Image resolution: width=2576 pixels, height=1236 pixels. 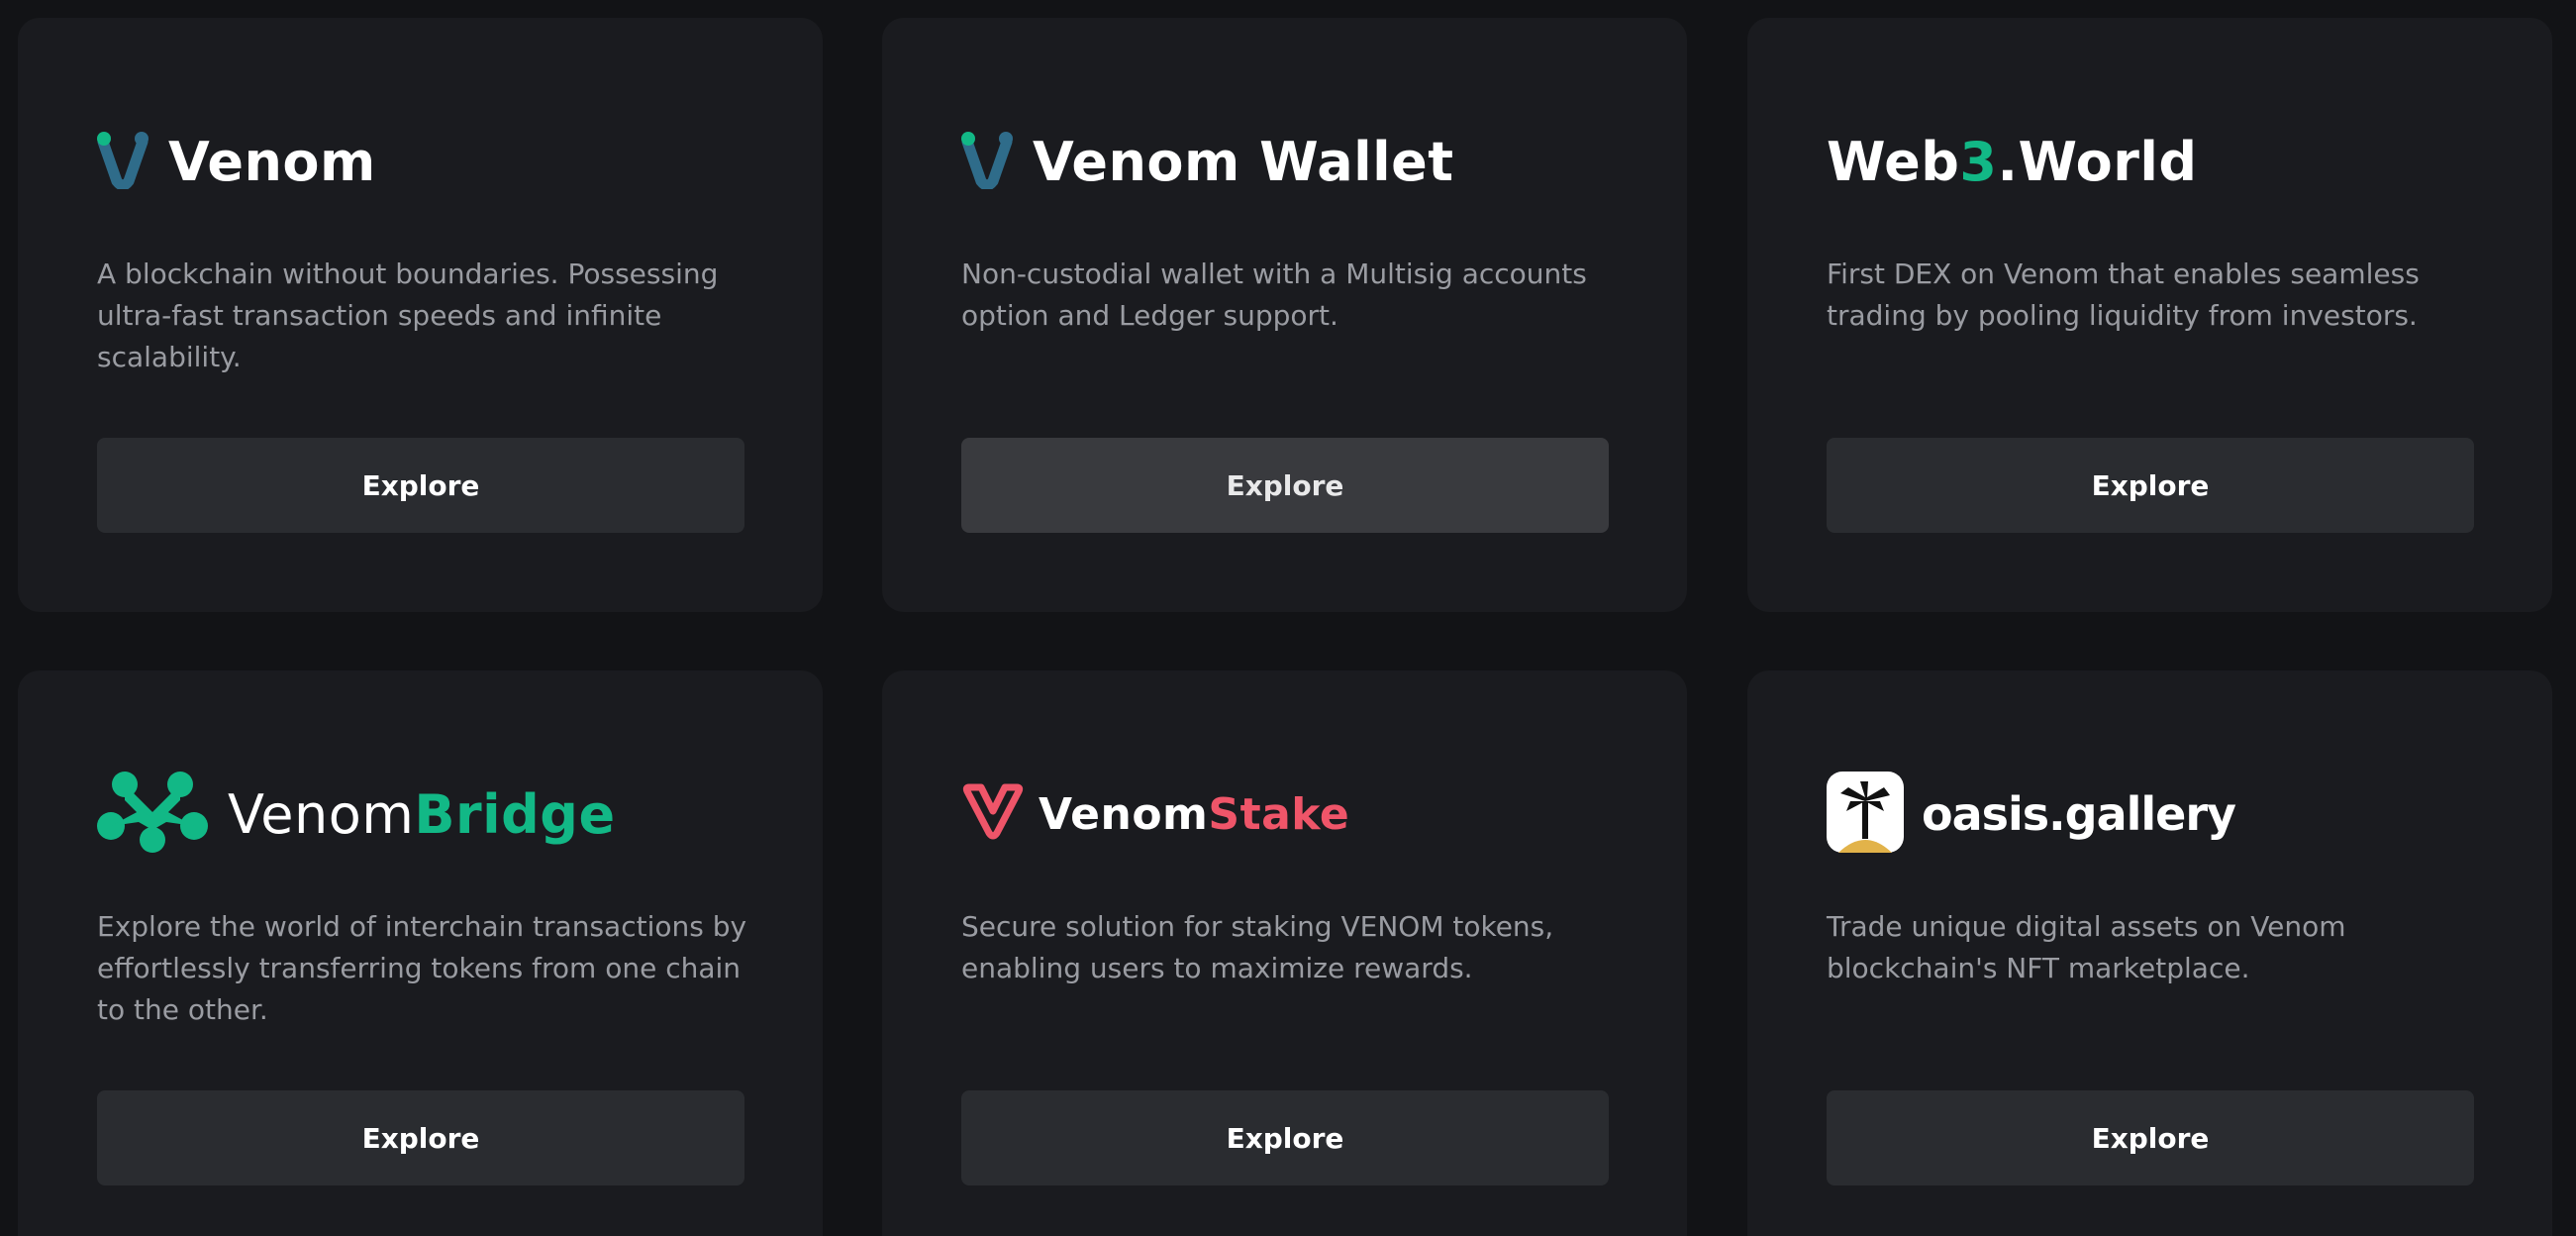 I want to click on logo-text: VenomBridge, so click(x=422, y=815).